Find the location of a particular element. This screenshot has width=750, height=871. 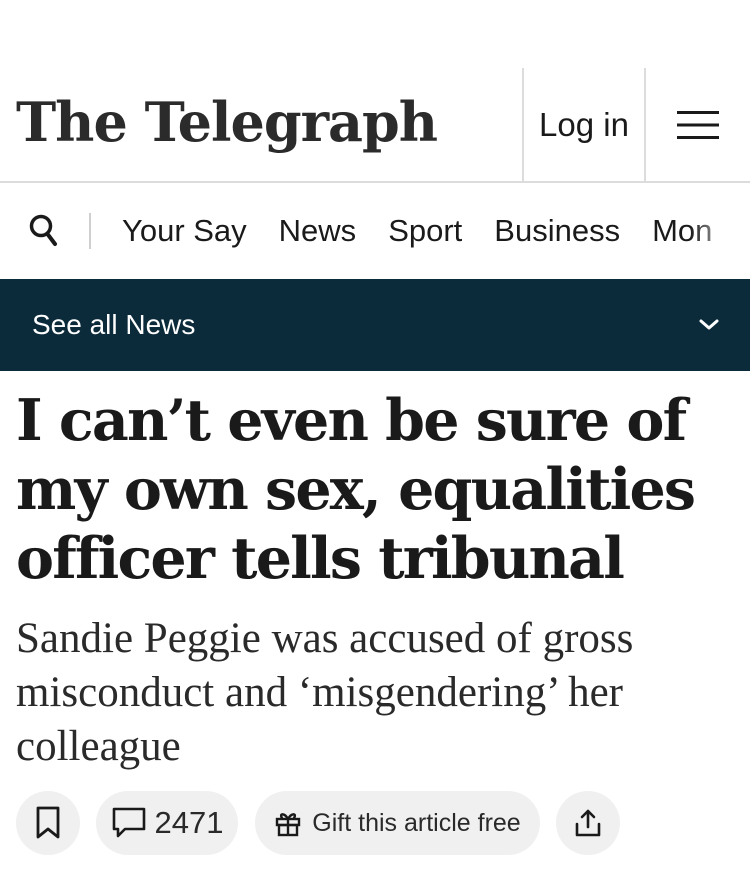

search-icon is located at coordinates (43, 230).